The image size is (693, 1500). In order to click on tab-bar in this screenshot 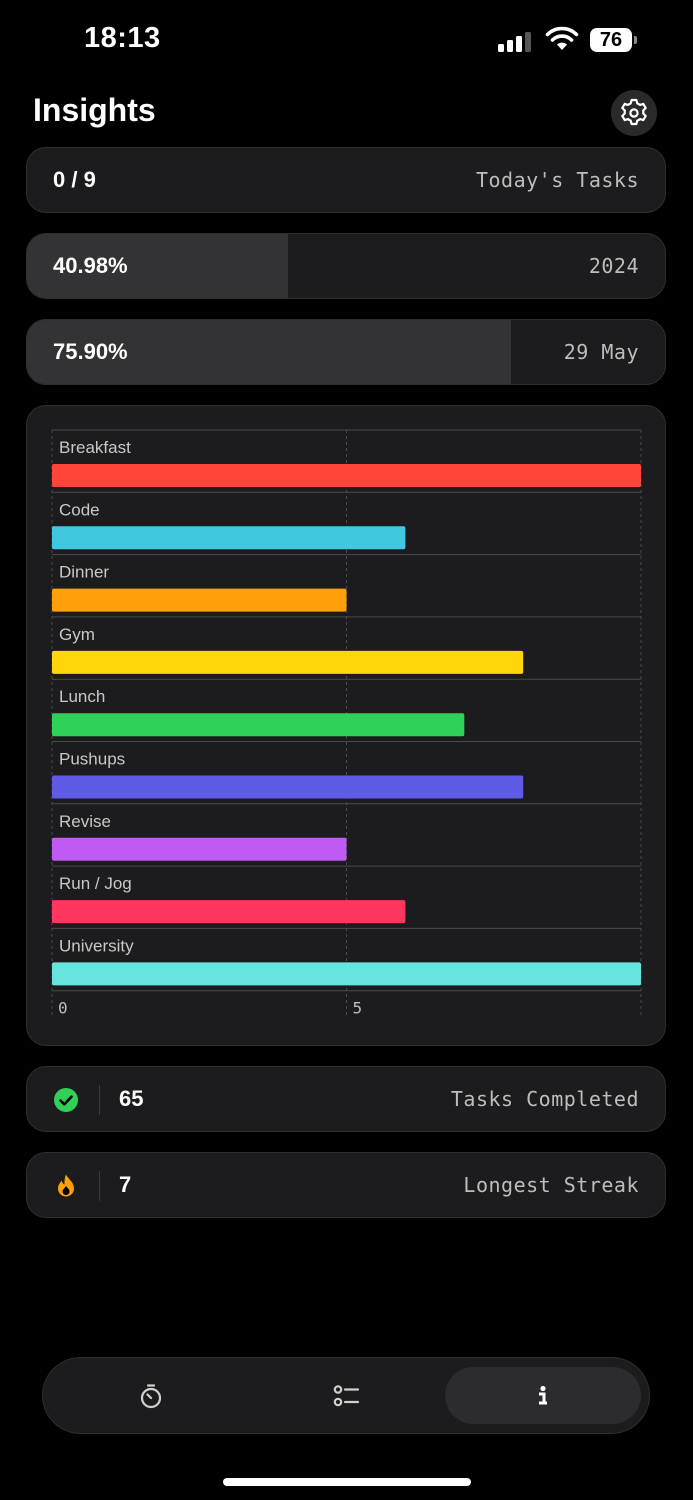, I will do `click(346, 1395)`.